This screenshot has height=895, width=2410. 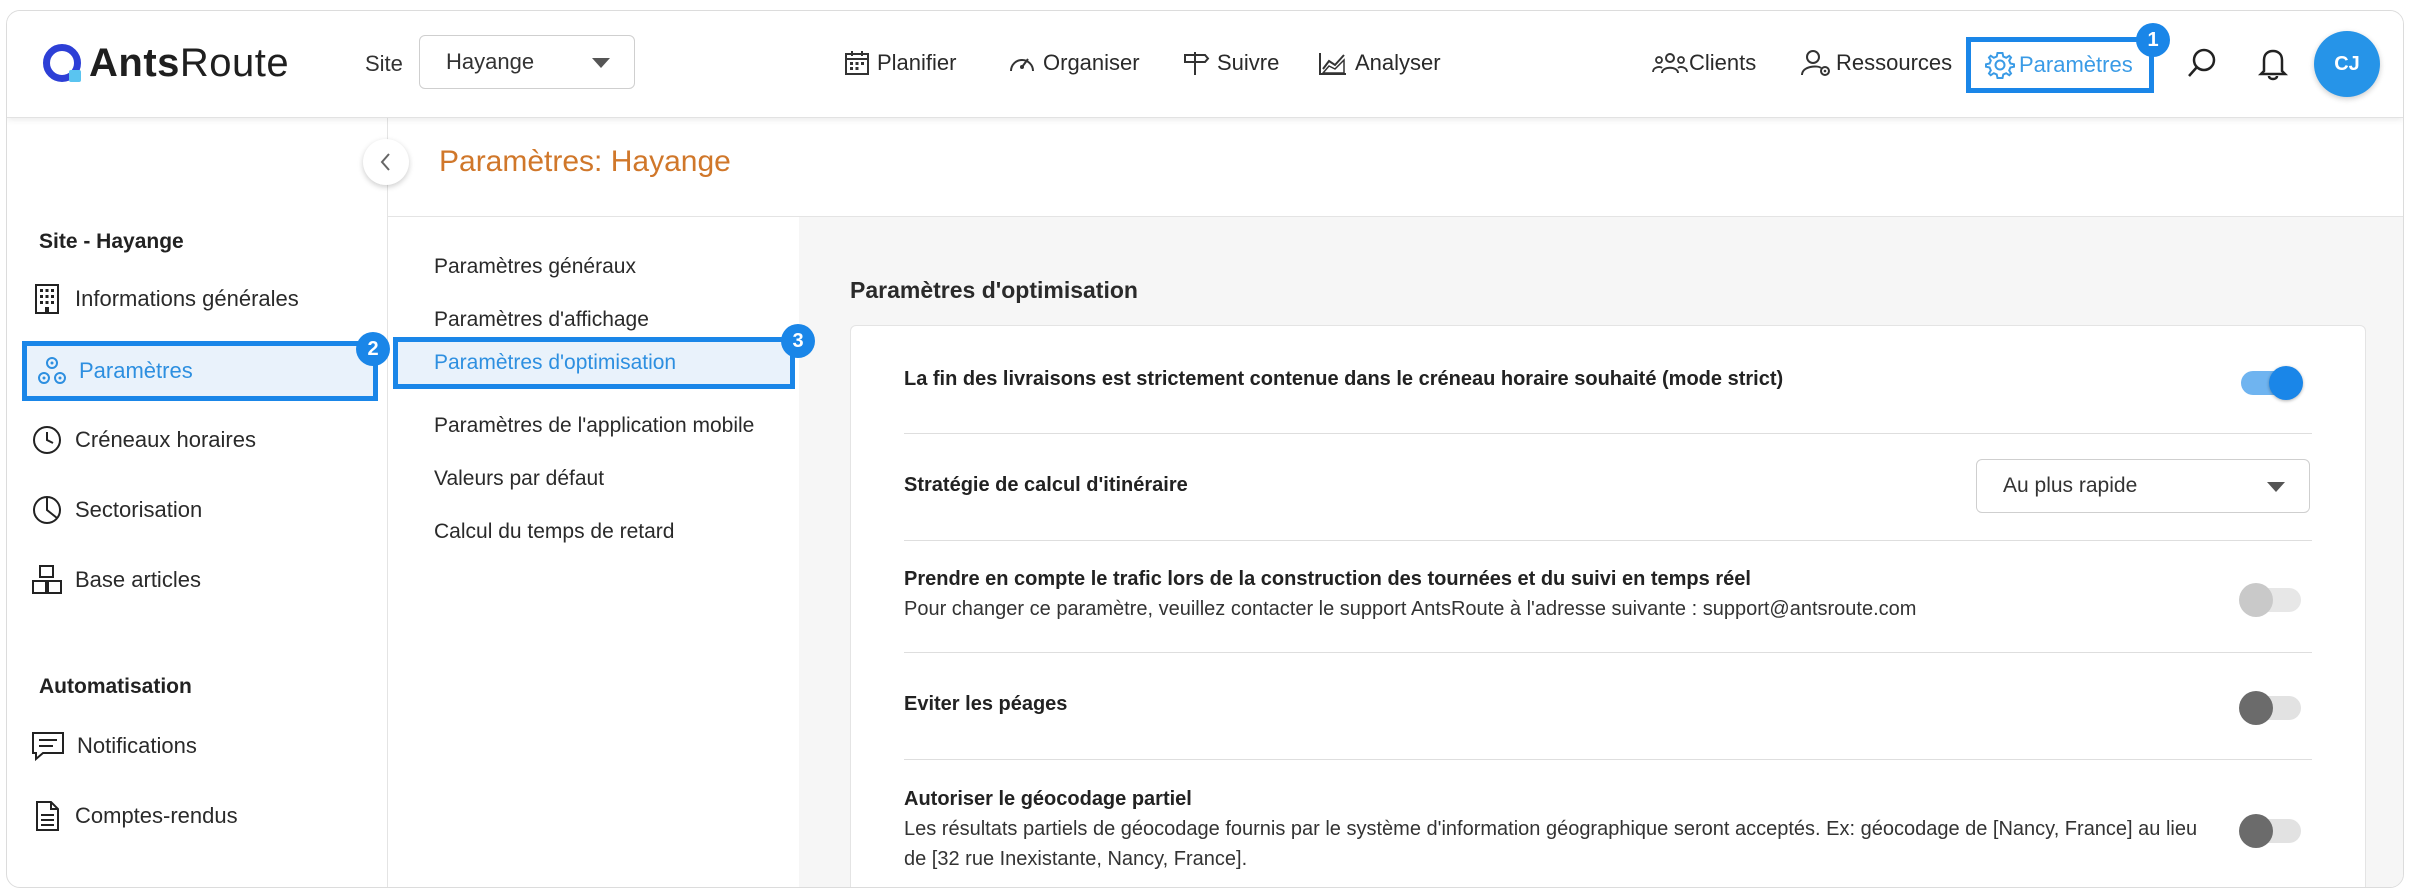 I want to click on sidebar-item-label: Créneaux horaires, so click(x=165, y=439).